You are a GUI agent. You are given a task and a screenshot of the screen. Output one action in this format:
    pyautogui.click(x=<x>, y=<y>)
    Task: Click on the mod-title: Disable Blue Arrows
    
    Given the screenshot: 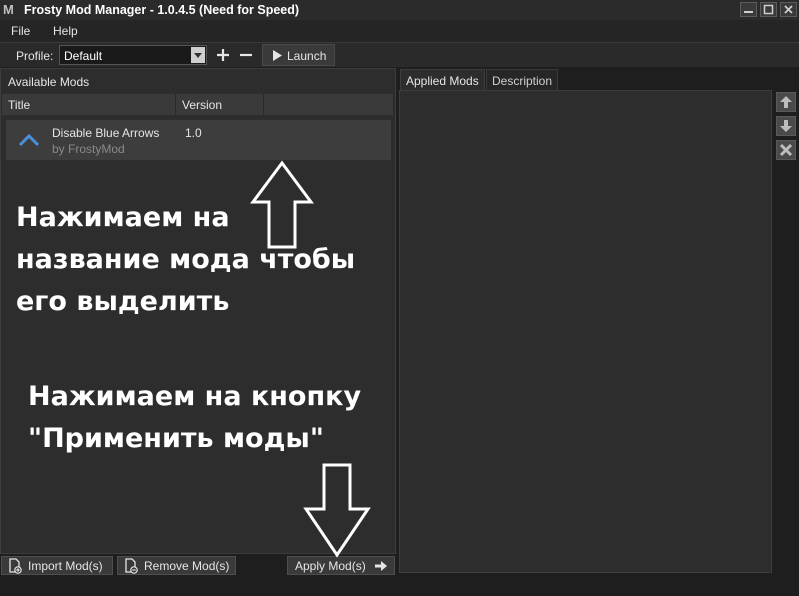 What is the action you would take?
    pyautogui.click(x=106, y=133)
    